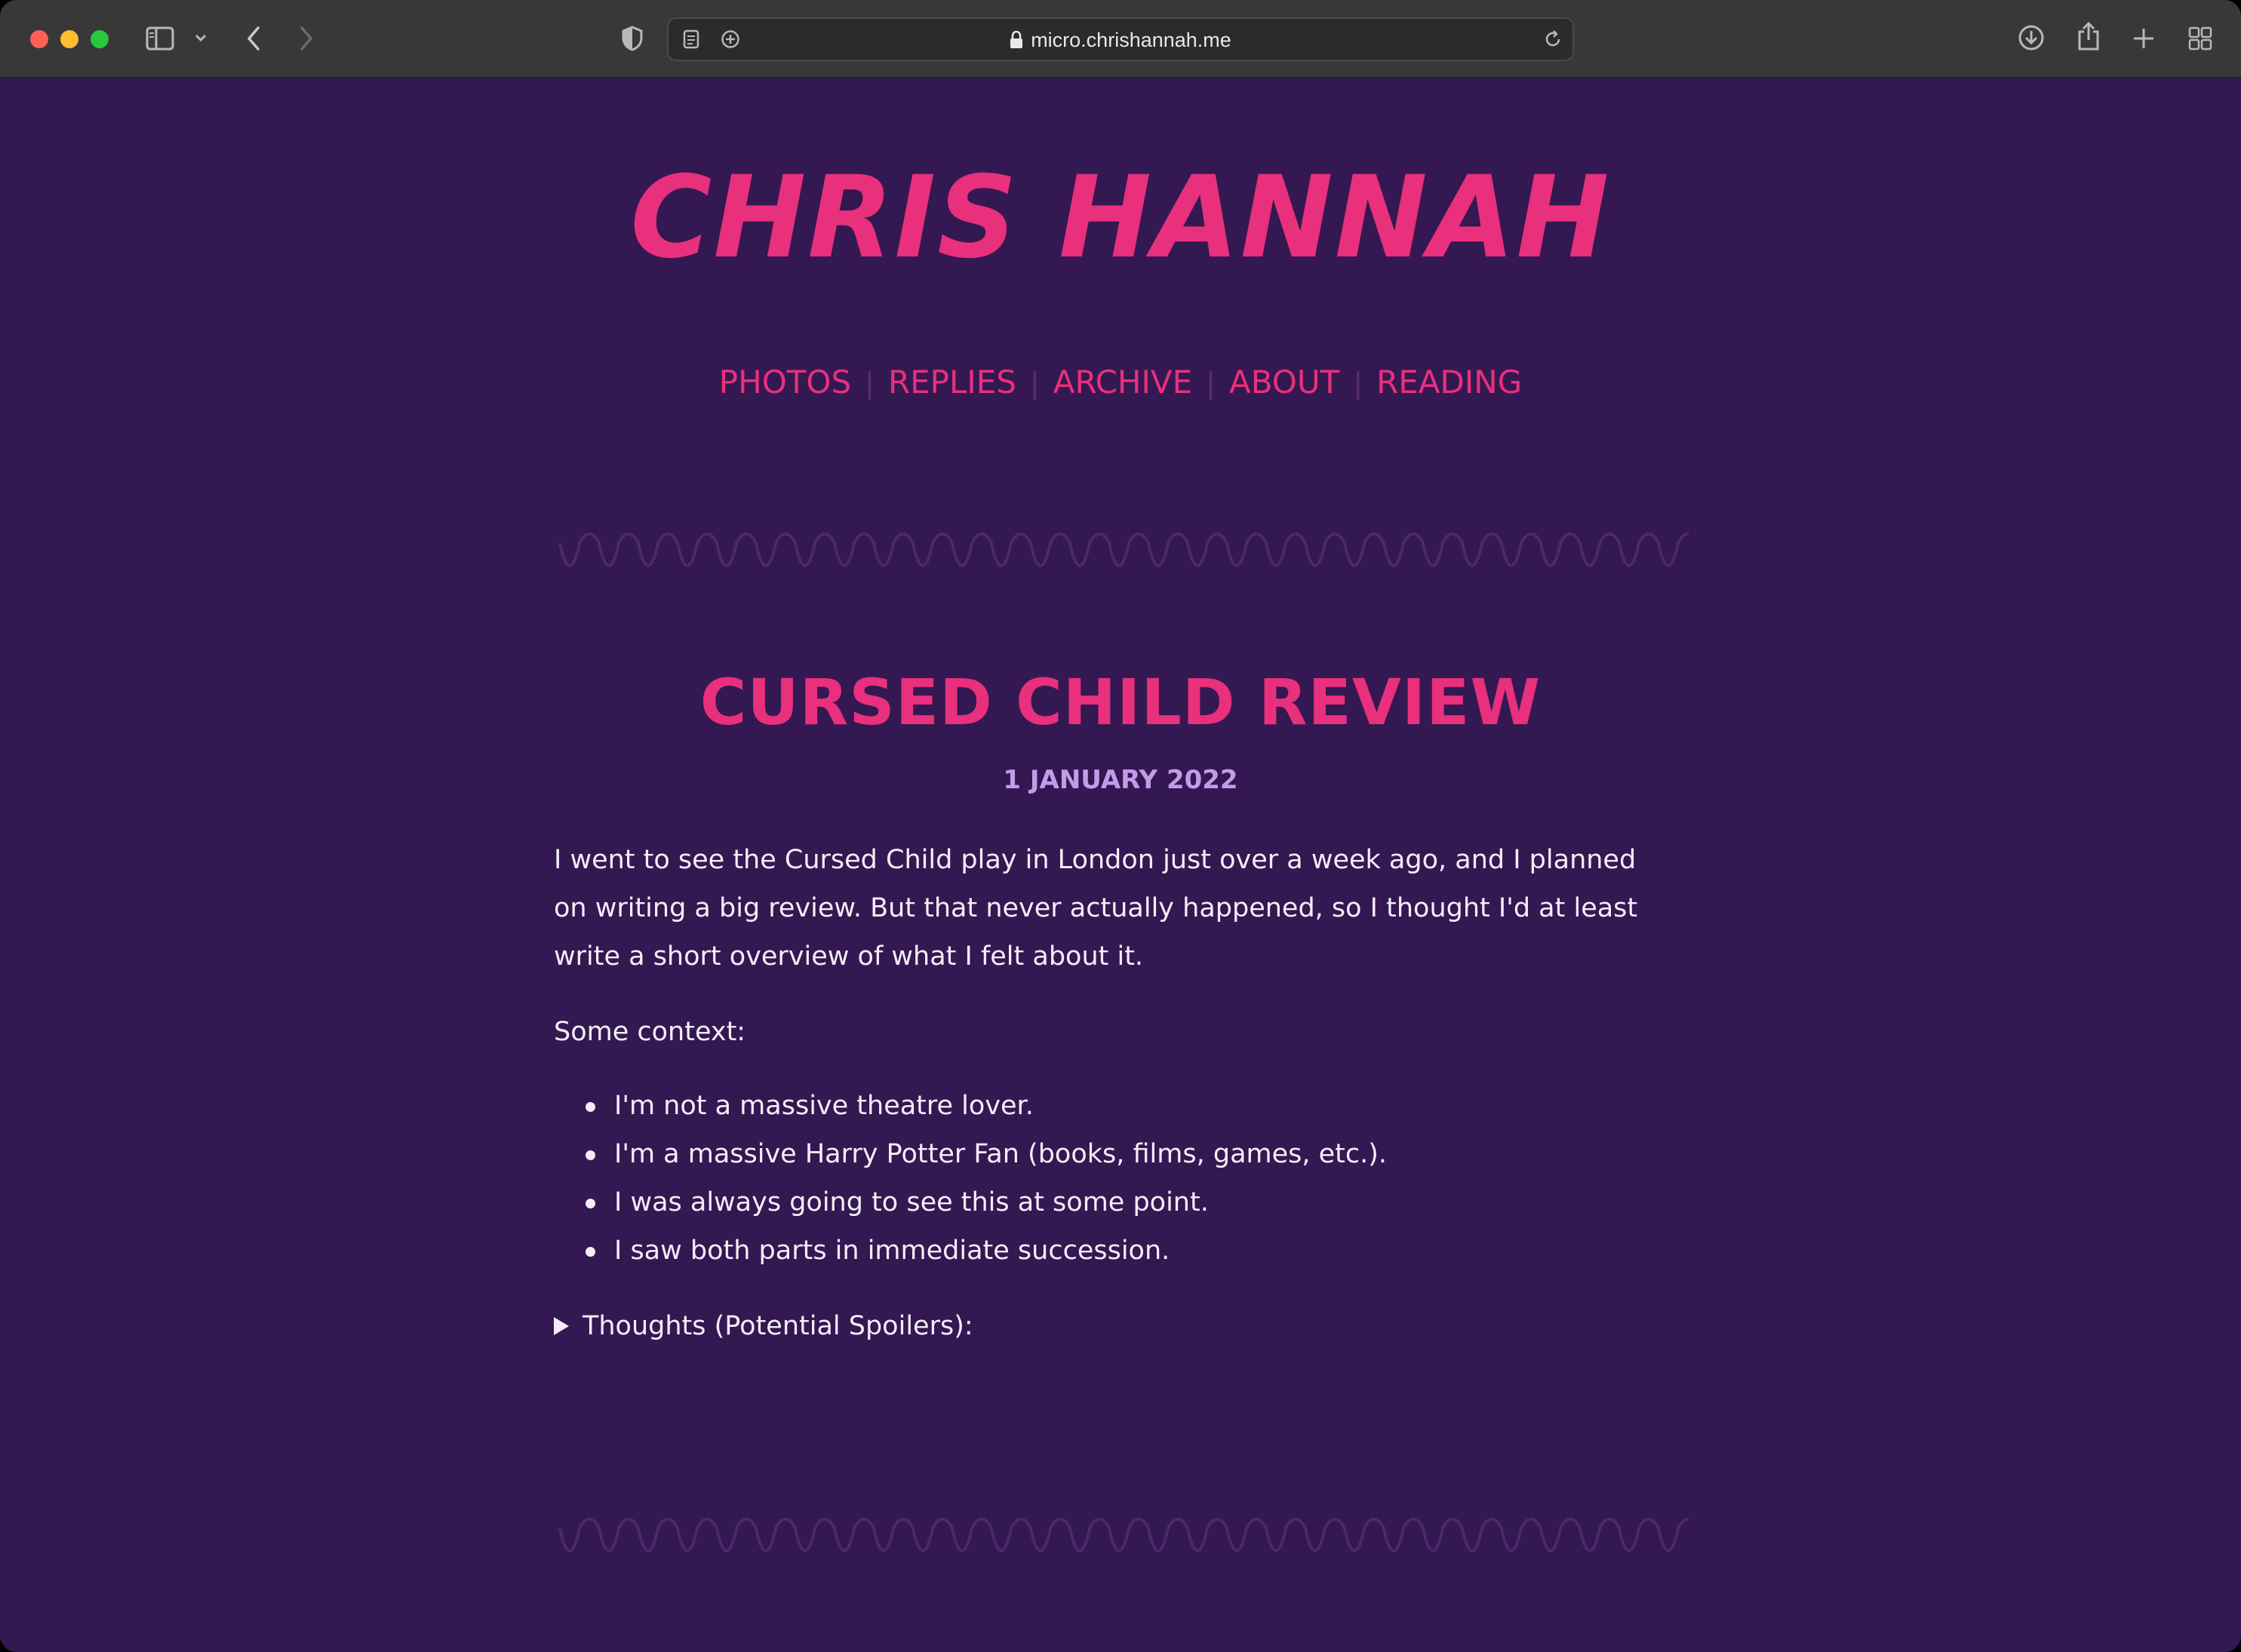  I want to click on url-text: micro.chrishannah.me, so click(1120, 41).